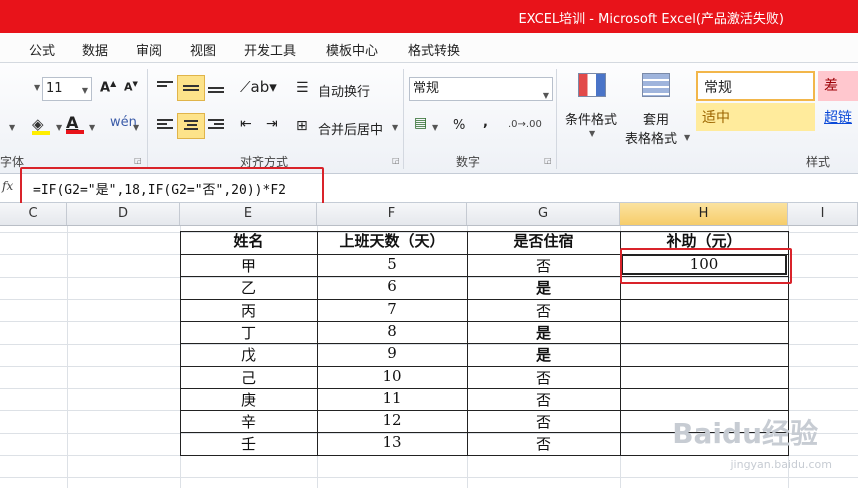 The width and height of the screenshot is (858, 488). What do you see at coordinates (165, 84) in the screenshot?
I see `align-top-icon` at bounding box center [165, 84].